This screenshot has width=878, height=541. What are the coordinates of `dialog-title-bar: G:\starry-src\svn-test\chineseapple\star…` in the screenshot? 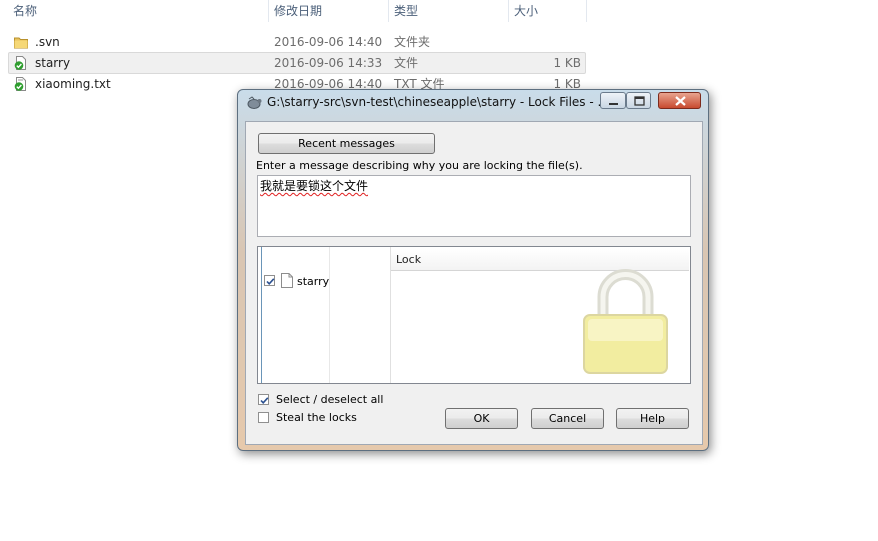 It's located at (473, 103).